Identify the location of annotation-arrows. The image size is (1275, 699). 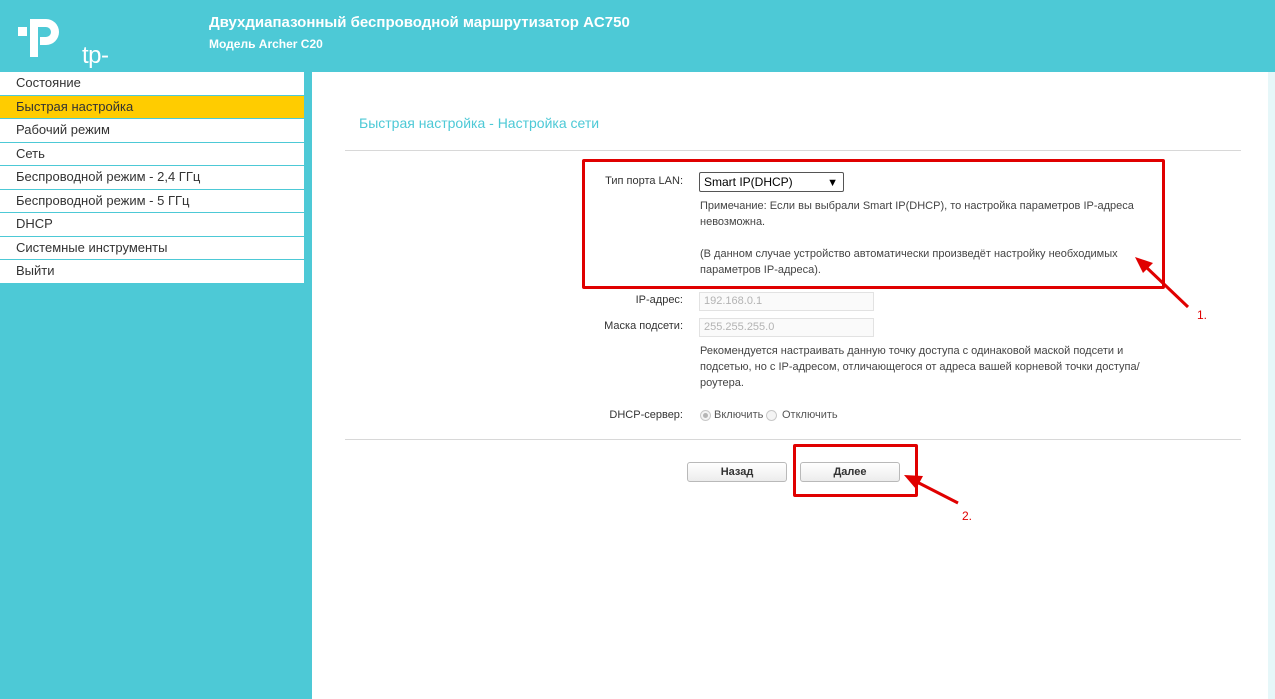
(1047, 381).